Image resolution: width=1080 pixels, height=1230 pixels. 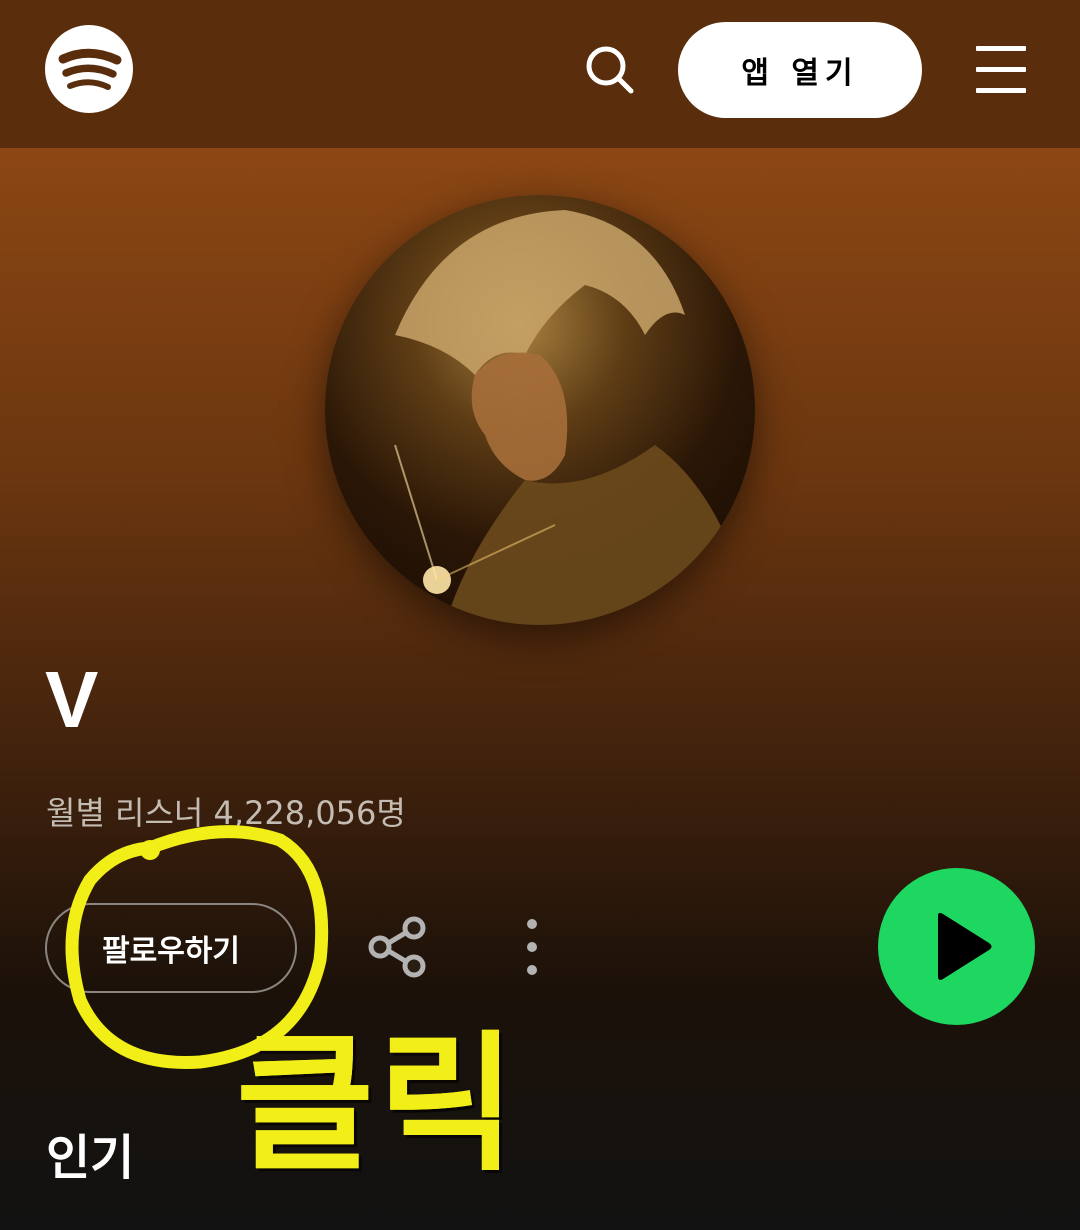 What do you see at coordinates (89, 69) in the screenshot?
I see `spotify-logo-icon` at bounding box center [89, 69].